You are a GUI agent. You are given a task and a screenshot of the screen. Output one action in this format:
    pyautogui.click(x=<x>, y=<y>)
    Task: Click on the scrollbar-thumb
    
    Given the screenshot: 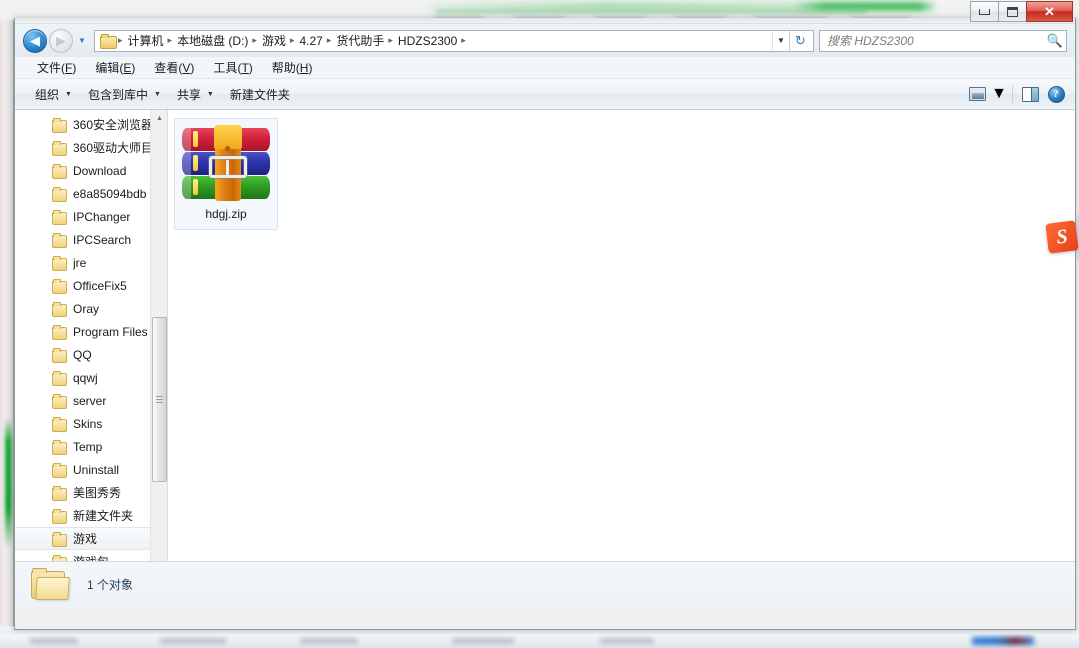 What is the action you would take?
    pyautogui.click(x=159, y=399)
    